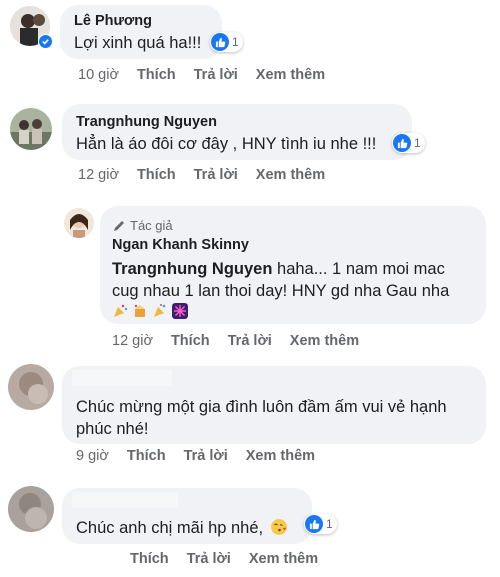  What do you see at coordinates (113, 21) in the screenshot?
I see `commenter-name: Lê Phương` at bounding box center [113, 21].